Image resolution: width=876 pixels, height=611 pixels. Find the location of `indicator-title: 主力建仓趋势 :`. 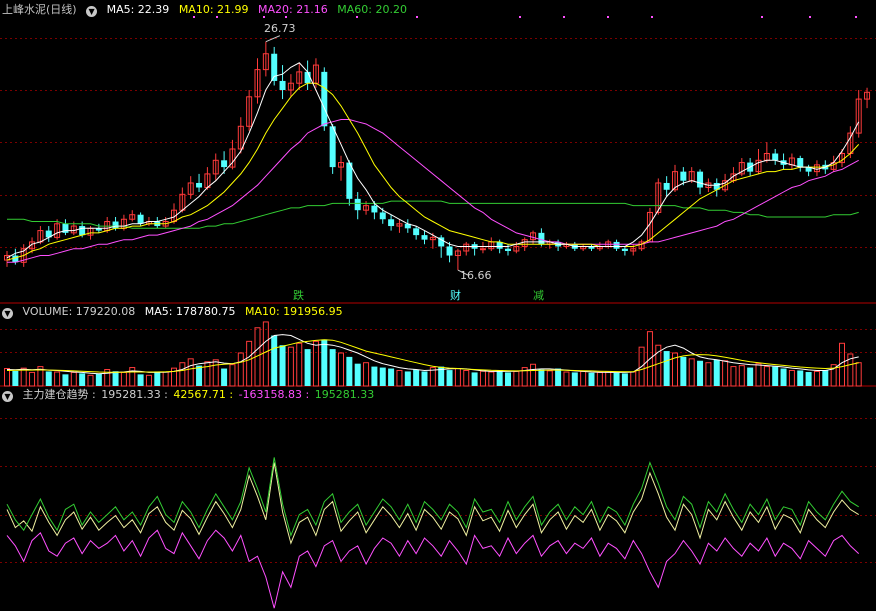

indicator-title: 主力建仓趋势 : is located at coordinates (59, 394).